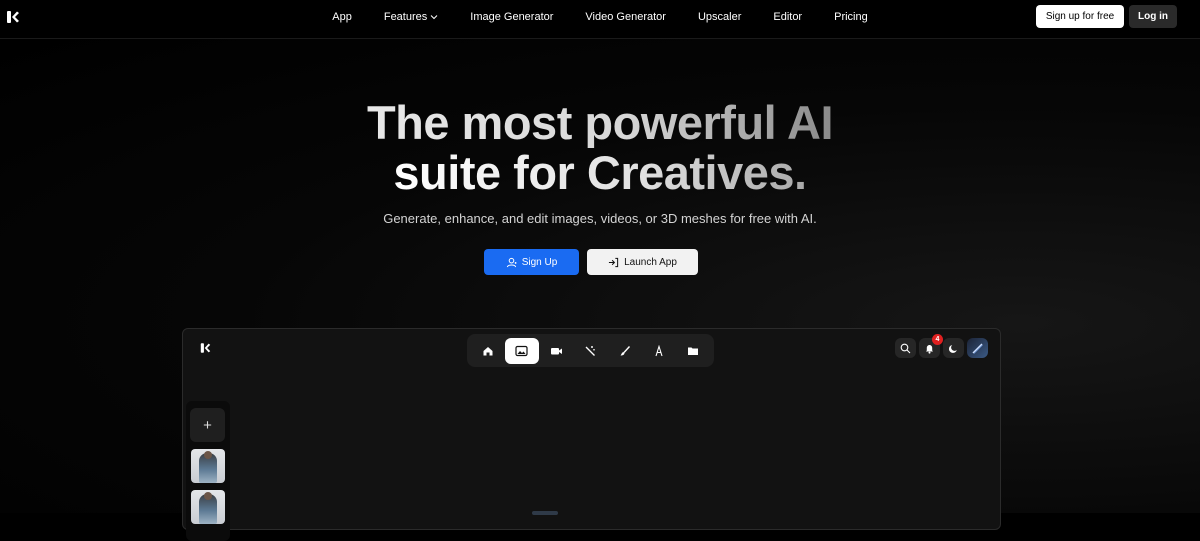  What do you see at coordinates (625, 17) in the screenshot?
I see `nav-link-video-generator: Video Generator` at bounding box center [625, 17].